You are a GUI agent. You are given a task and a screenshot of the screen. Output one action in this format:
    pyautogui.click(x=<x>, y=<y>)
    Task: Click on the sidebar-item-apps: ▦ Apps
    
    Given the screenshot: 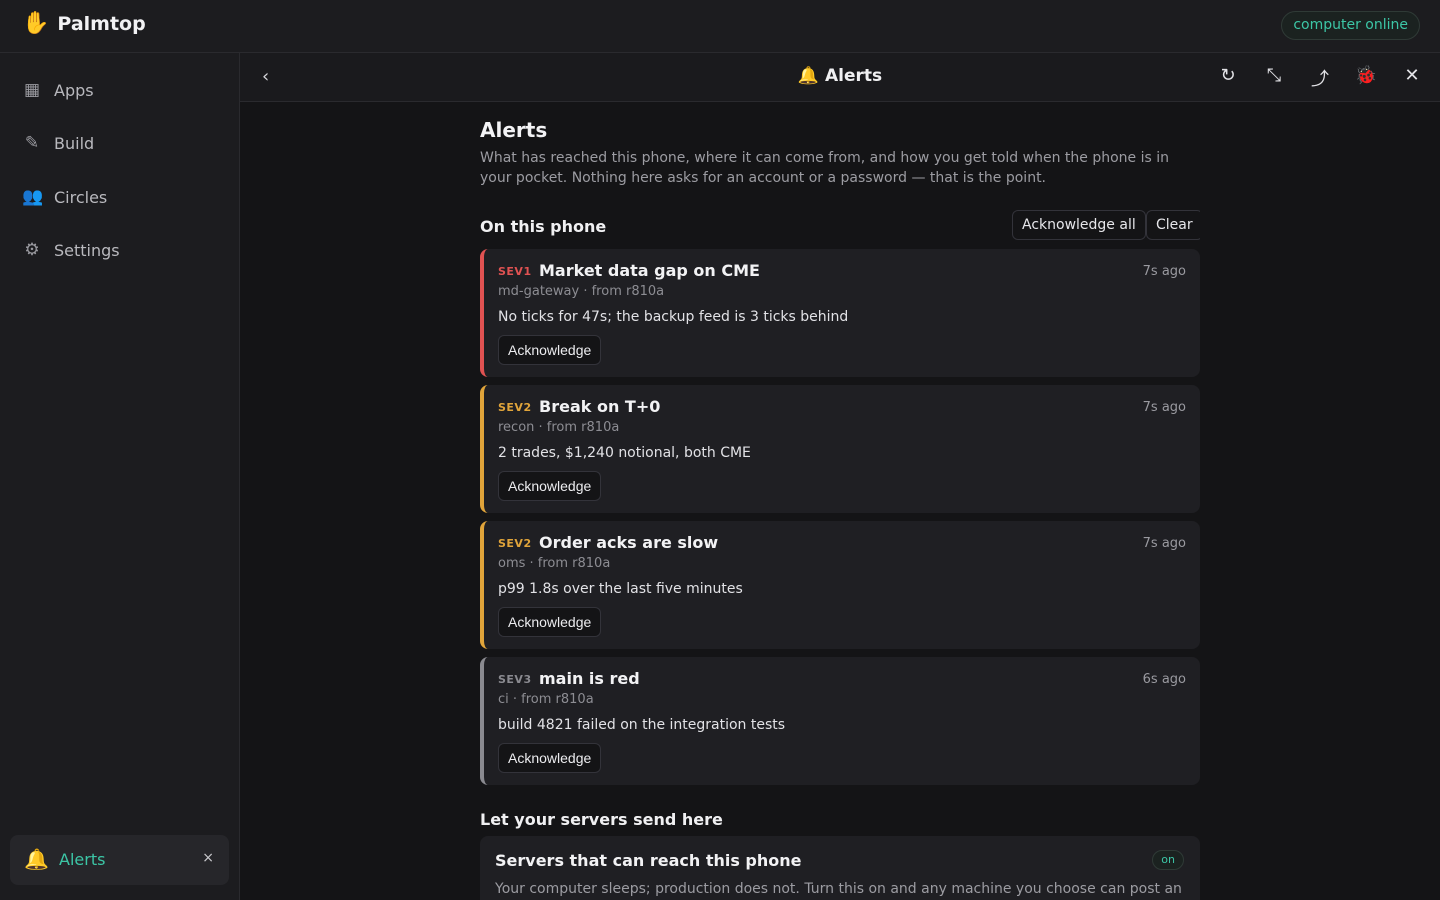 What is the action you would take?
    pyautogui.click(x=58, y=90)
    